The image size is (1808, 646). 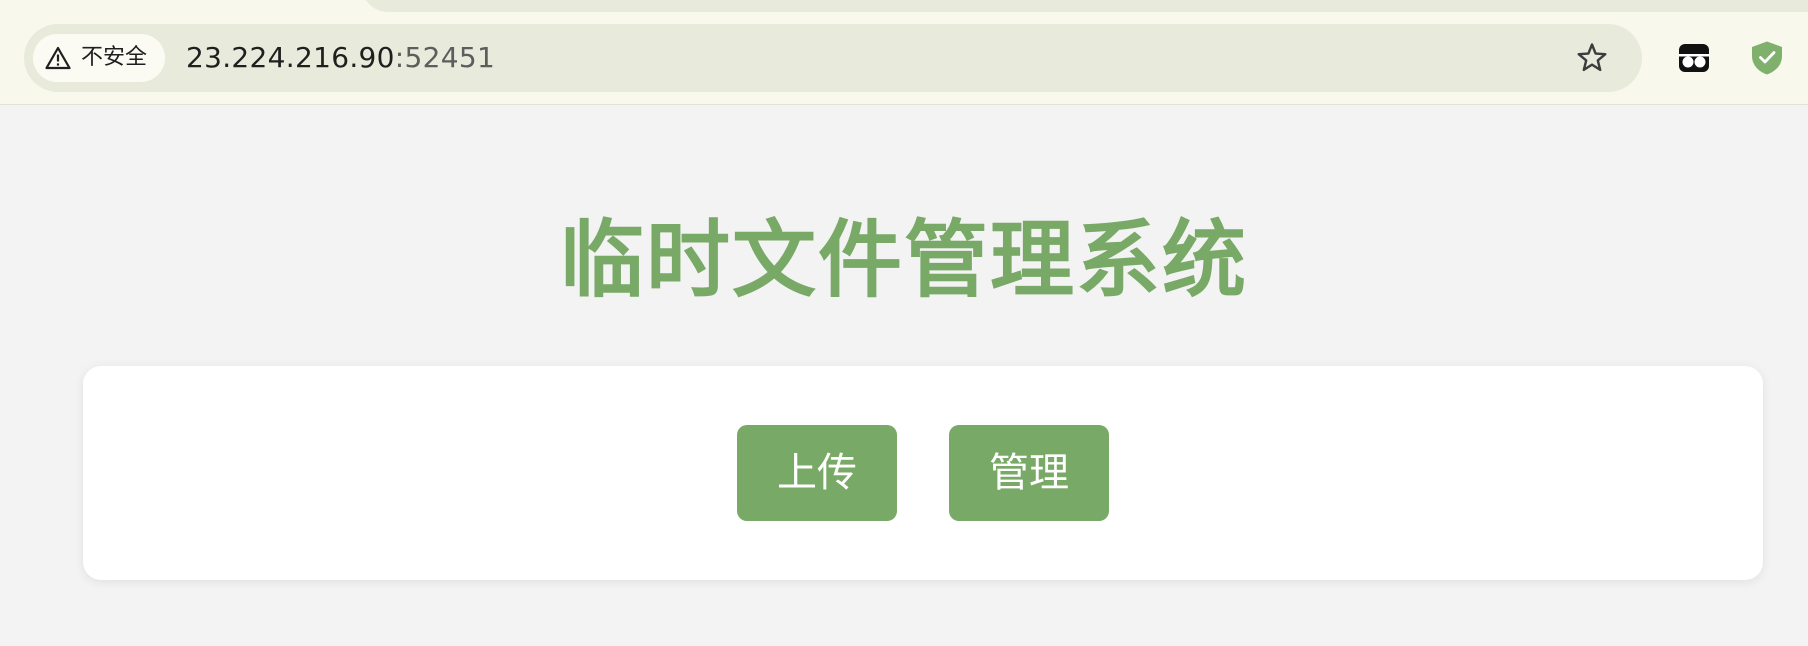 What do you see at coordinates (1029, 473) in the screenshot?
I see `manage-button: 管理` at bounding box center [1029, 473].